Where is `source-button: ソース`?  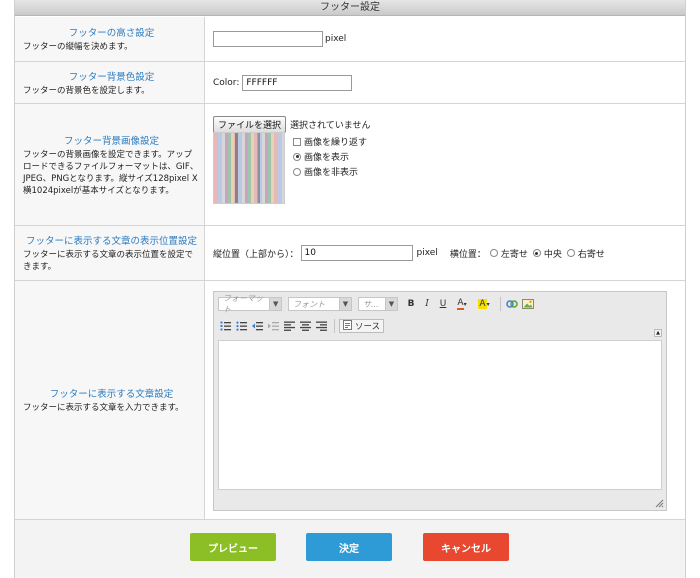
source-button: ソース is located at coordinates (362, 326).